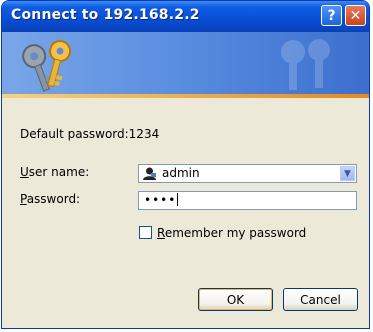  I want to click on text-caret, so click(178, 199).